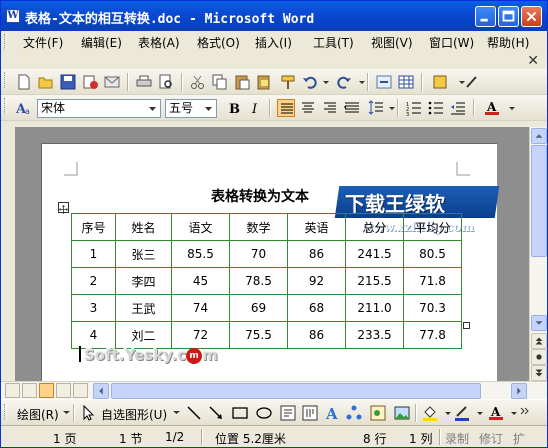 The width and height of the screenshot is (548, 448). I want to click on table-header-cell: 英语, so click(316, 227).